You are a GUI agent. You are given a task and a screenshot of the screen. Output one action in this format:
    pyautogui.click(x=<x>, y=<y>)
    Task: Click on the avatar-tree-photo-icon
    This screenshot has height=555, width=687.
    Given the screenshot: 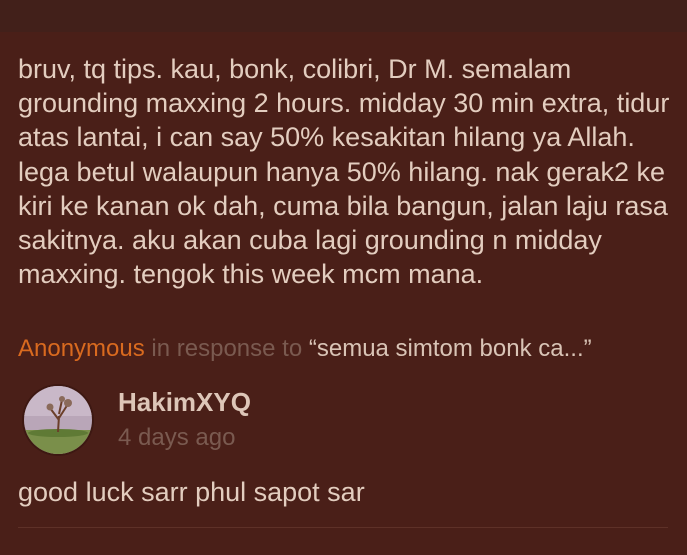 What is the action you would take?
    pyautogui.click(x=58, y=420)
    